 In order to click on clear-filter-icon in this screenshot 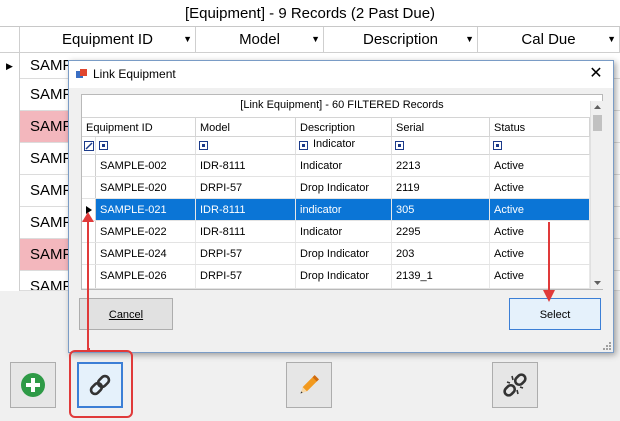, I will do `click(89, 146)`.